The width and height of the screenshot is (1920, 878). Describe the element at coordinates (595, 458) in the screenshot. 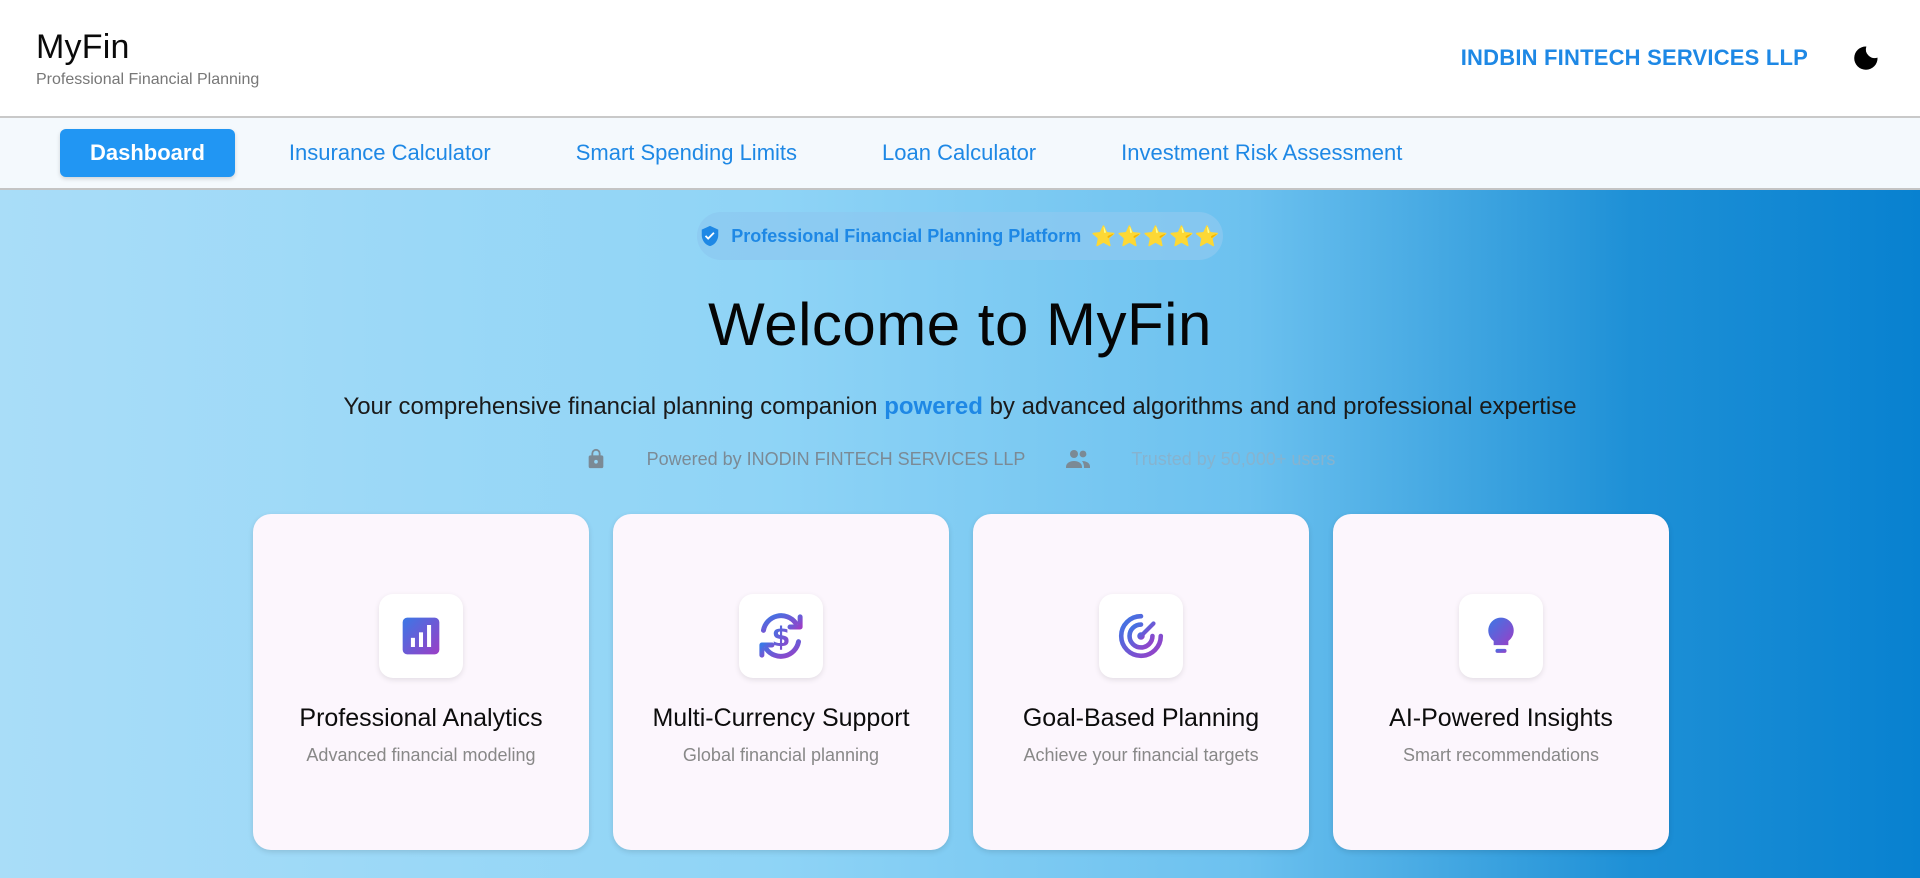

I see `lock-icon` at that location.